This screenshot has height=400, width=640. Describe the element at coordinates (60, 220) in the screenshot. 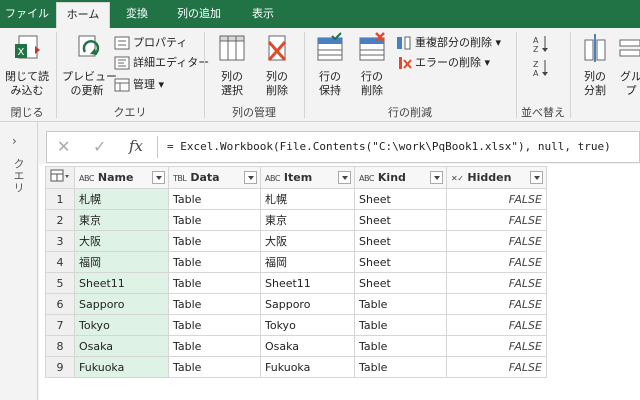

I see `row-number: 2` at that location.